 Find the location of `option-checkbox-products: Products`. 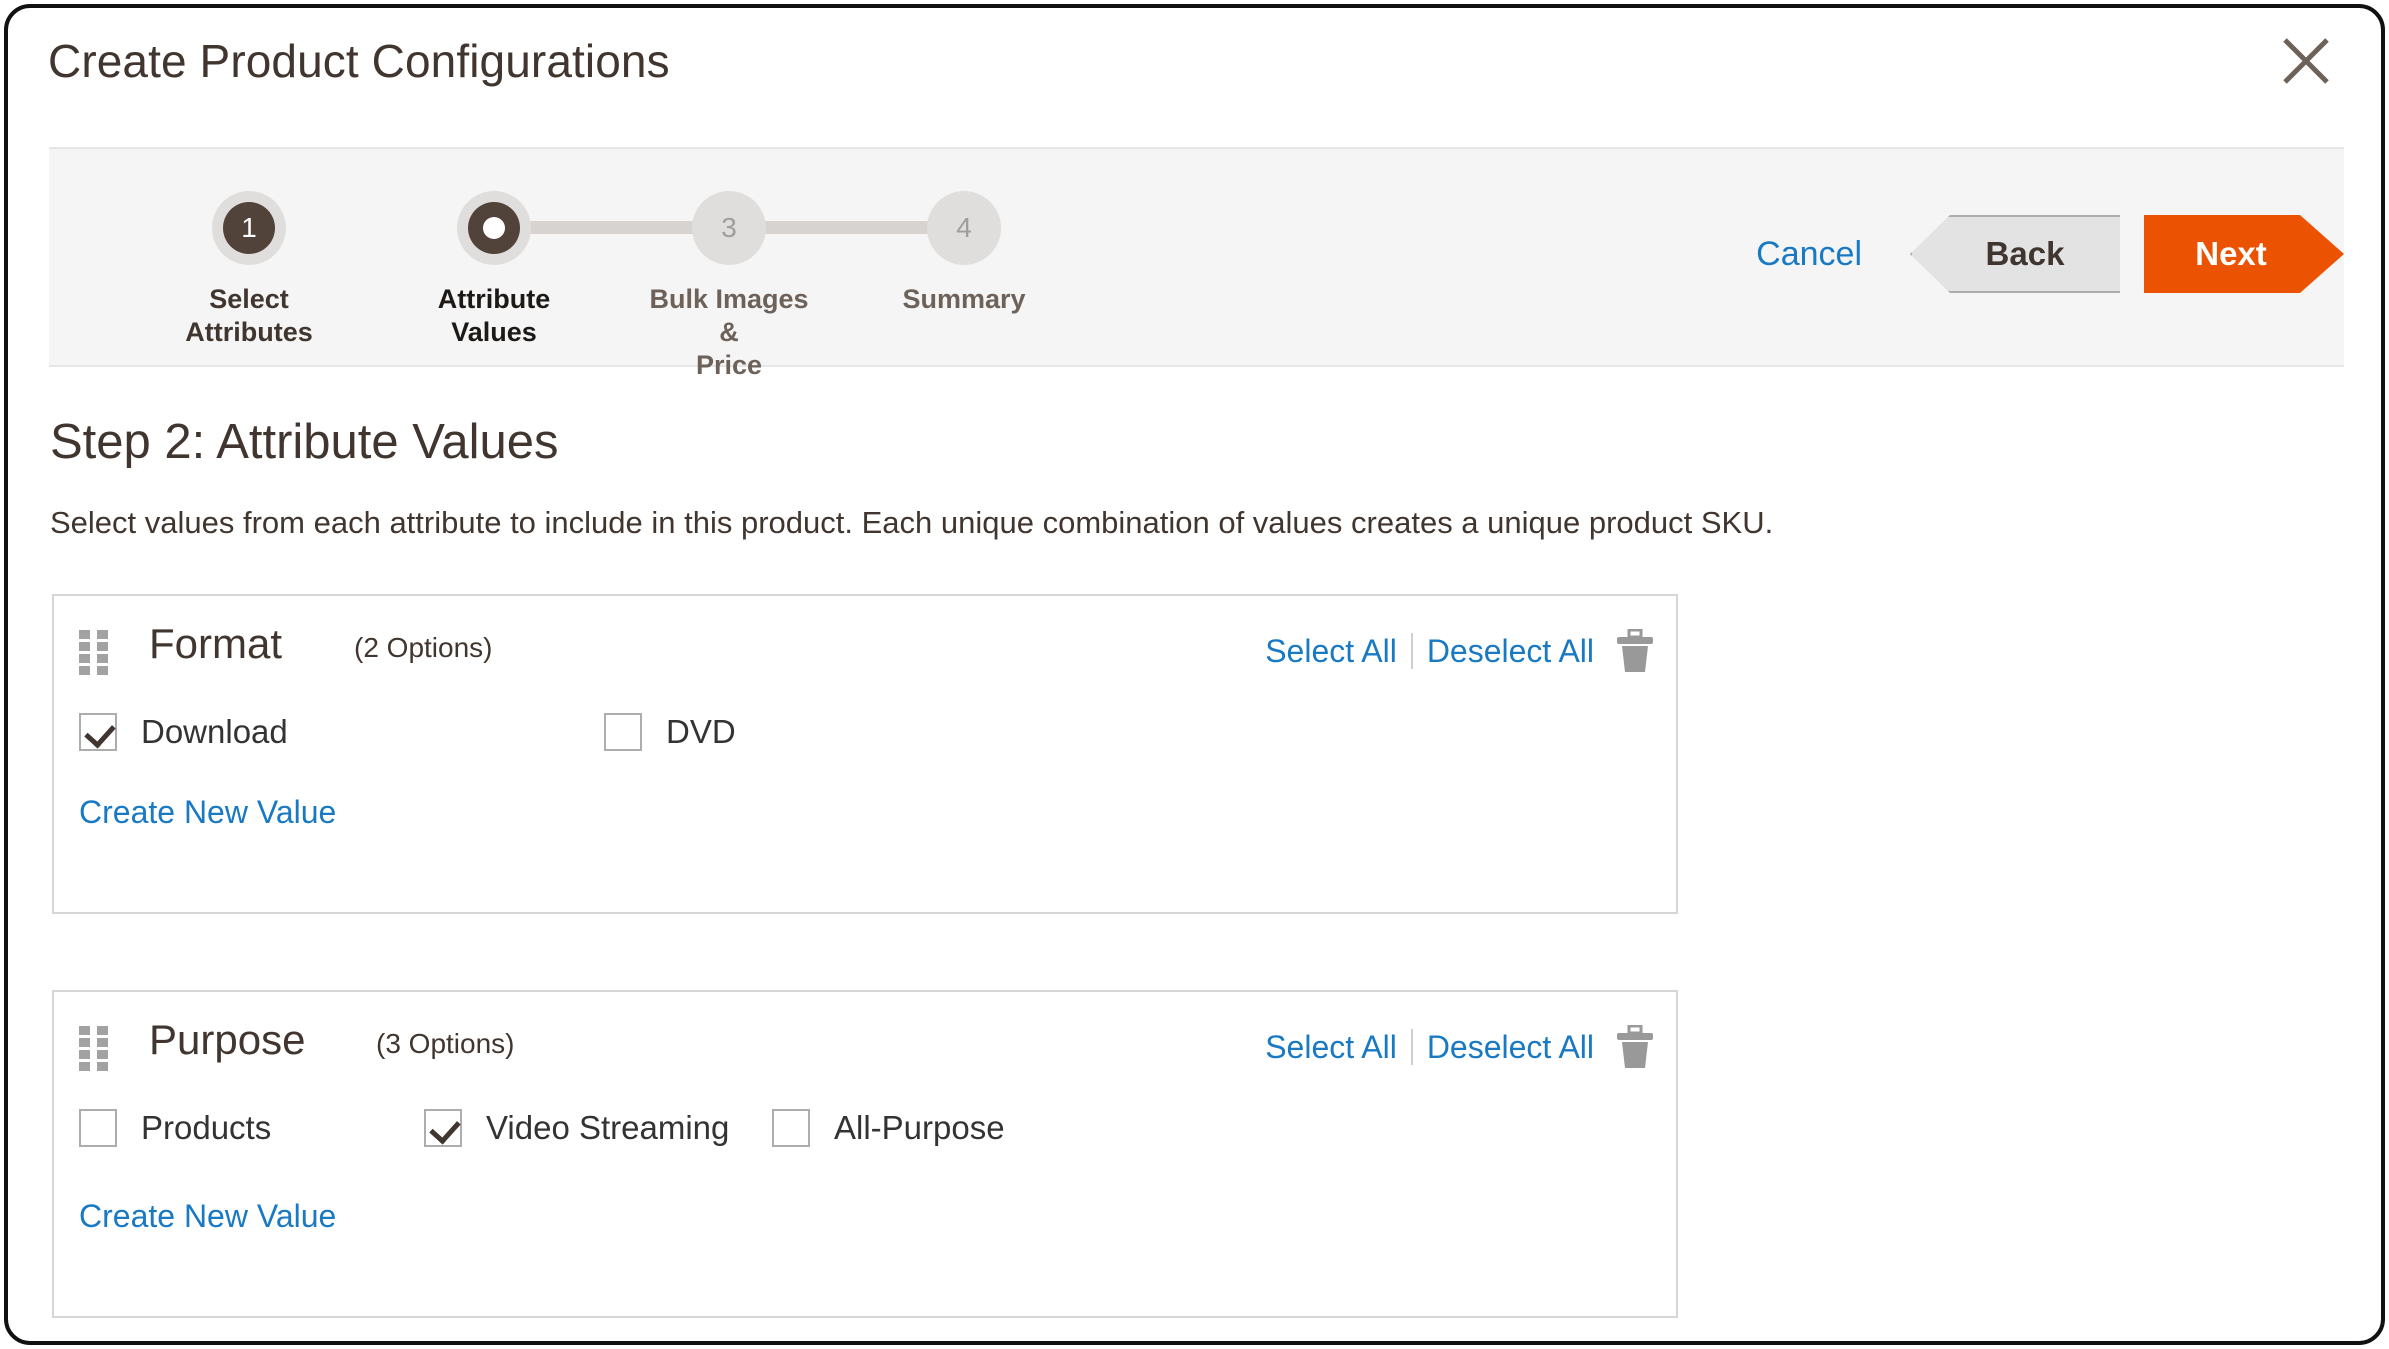

option-checkbox-products: Products is located at coordinates (175, 1128).